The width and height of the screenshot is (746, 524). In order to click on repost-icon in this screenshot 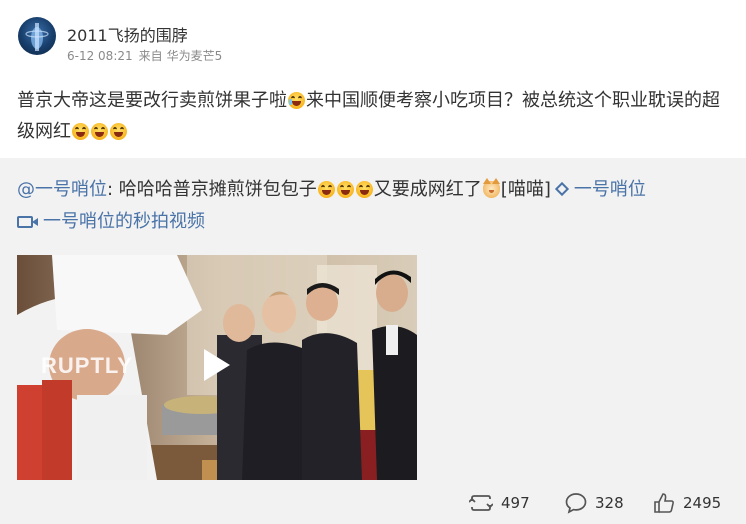, I will do `click(481, 503)`.